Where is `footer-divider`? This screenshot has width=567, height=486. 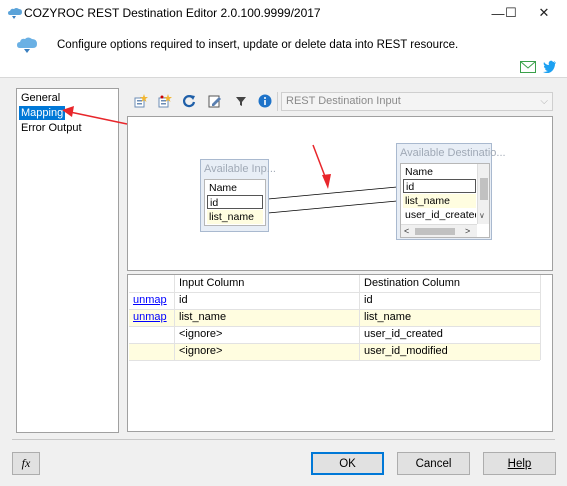
footer-divider is located at coordinates (283, 439).